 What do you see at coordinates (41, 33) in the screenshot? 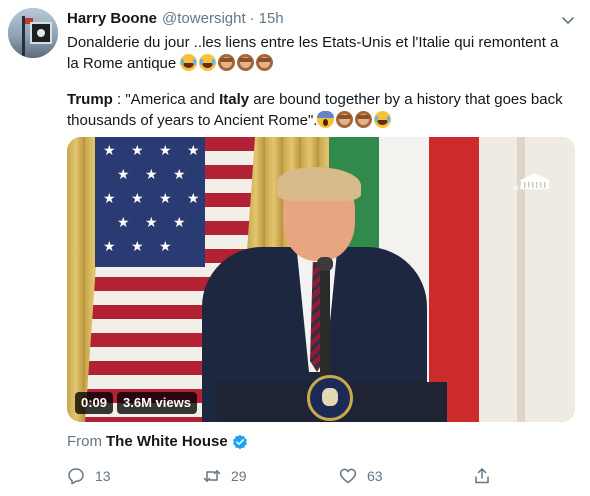
I see `avatar-sign` at bounding box center [41, 33].